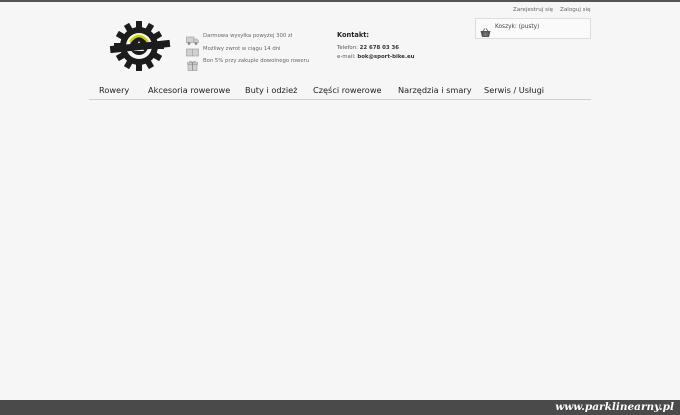 The image size is (680, 415). I want to click on watermark-text: www.parklinearny.pl, so click(614, 407).